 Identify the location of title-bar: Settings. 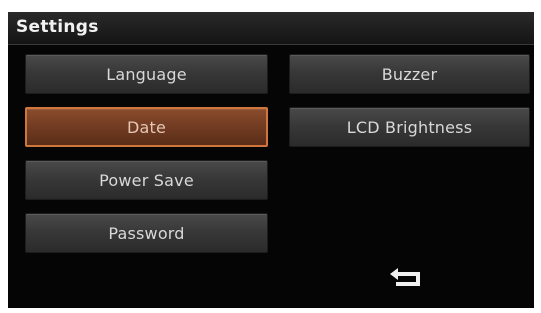
(271, 28).